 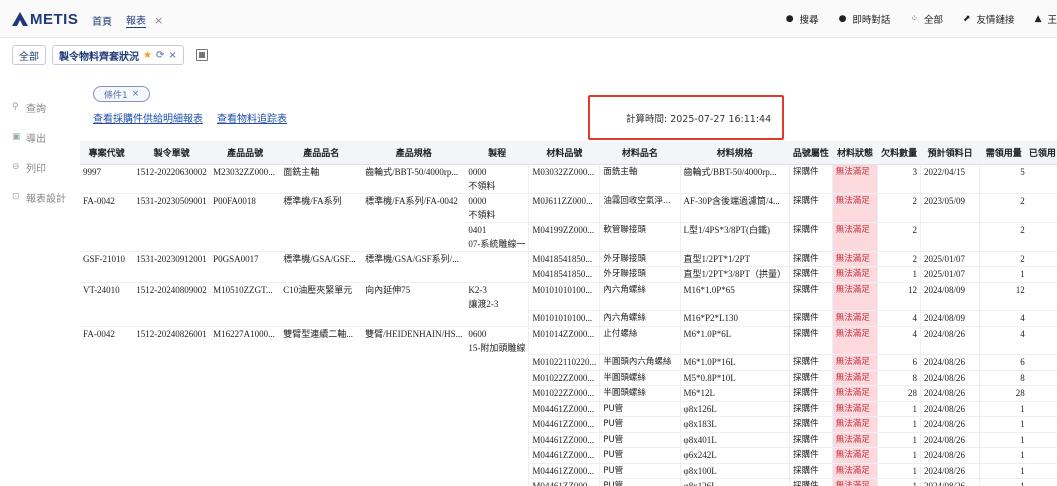 I want to click on top-menu-label: 搜尋, so click(x=809, y=20).